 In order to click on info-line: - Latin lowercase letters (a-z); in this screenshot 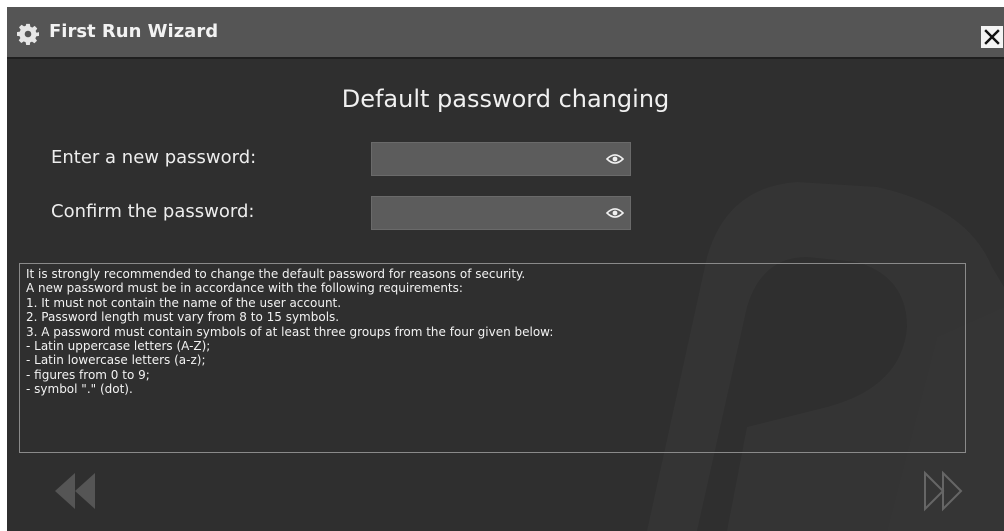, I will do `click(116, 360)`.